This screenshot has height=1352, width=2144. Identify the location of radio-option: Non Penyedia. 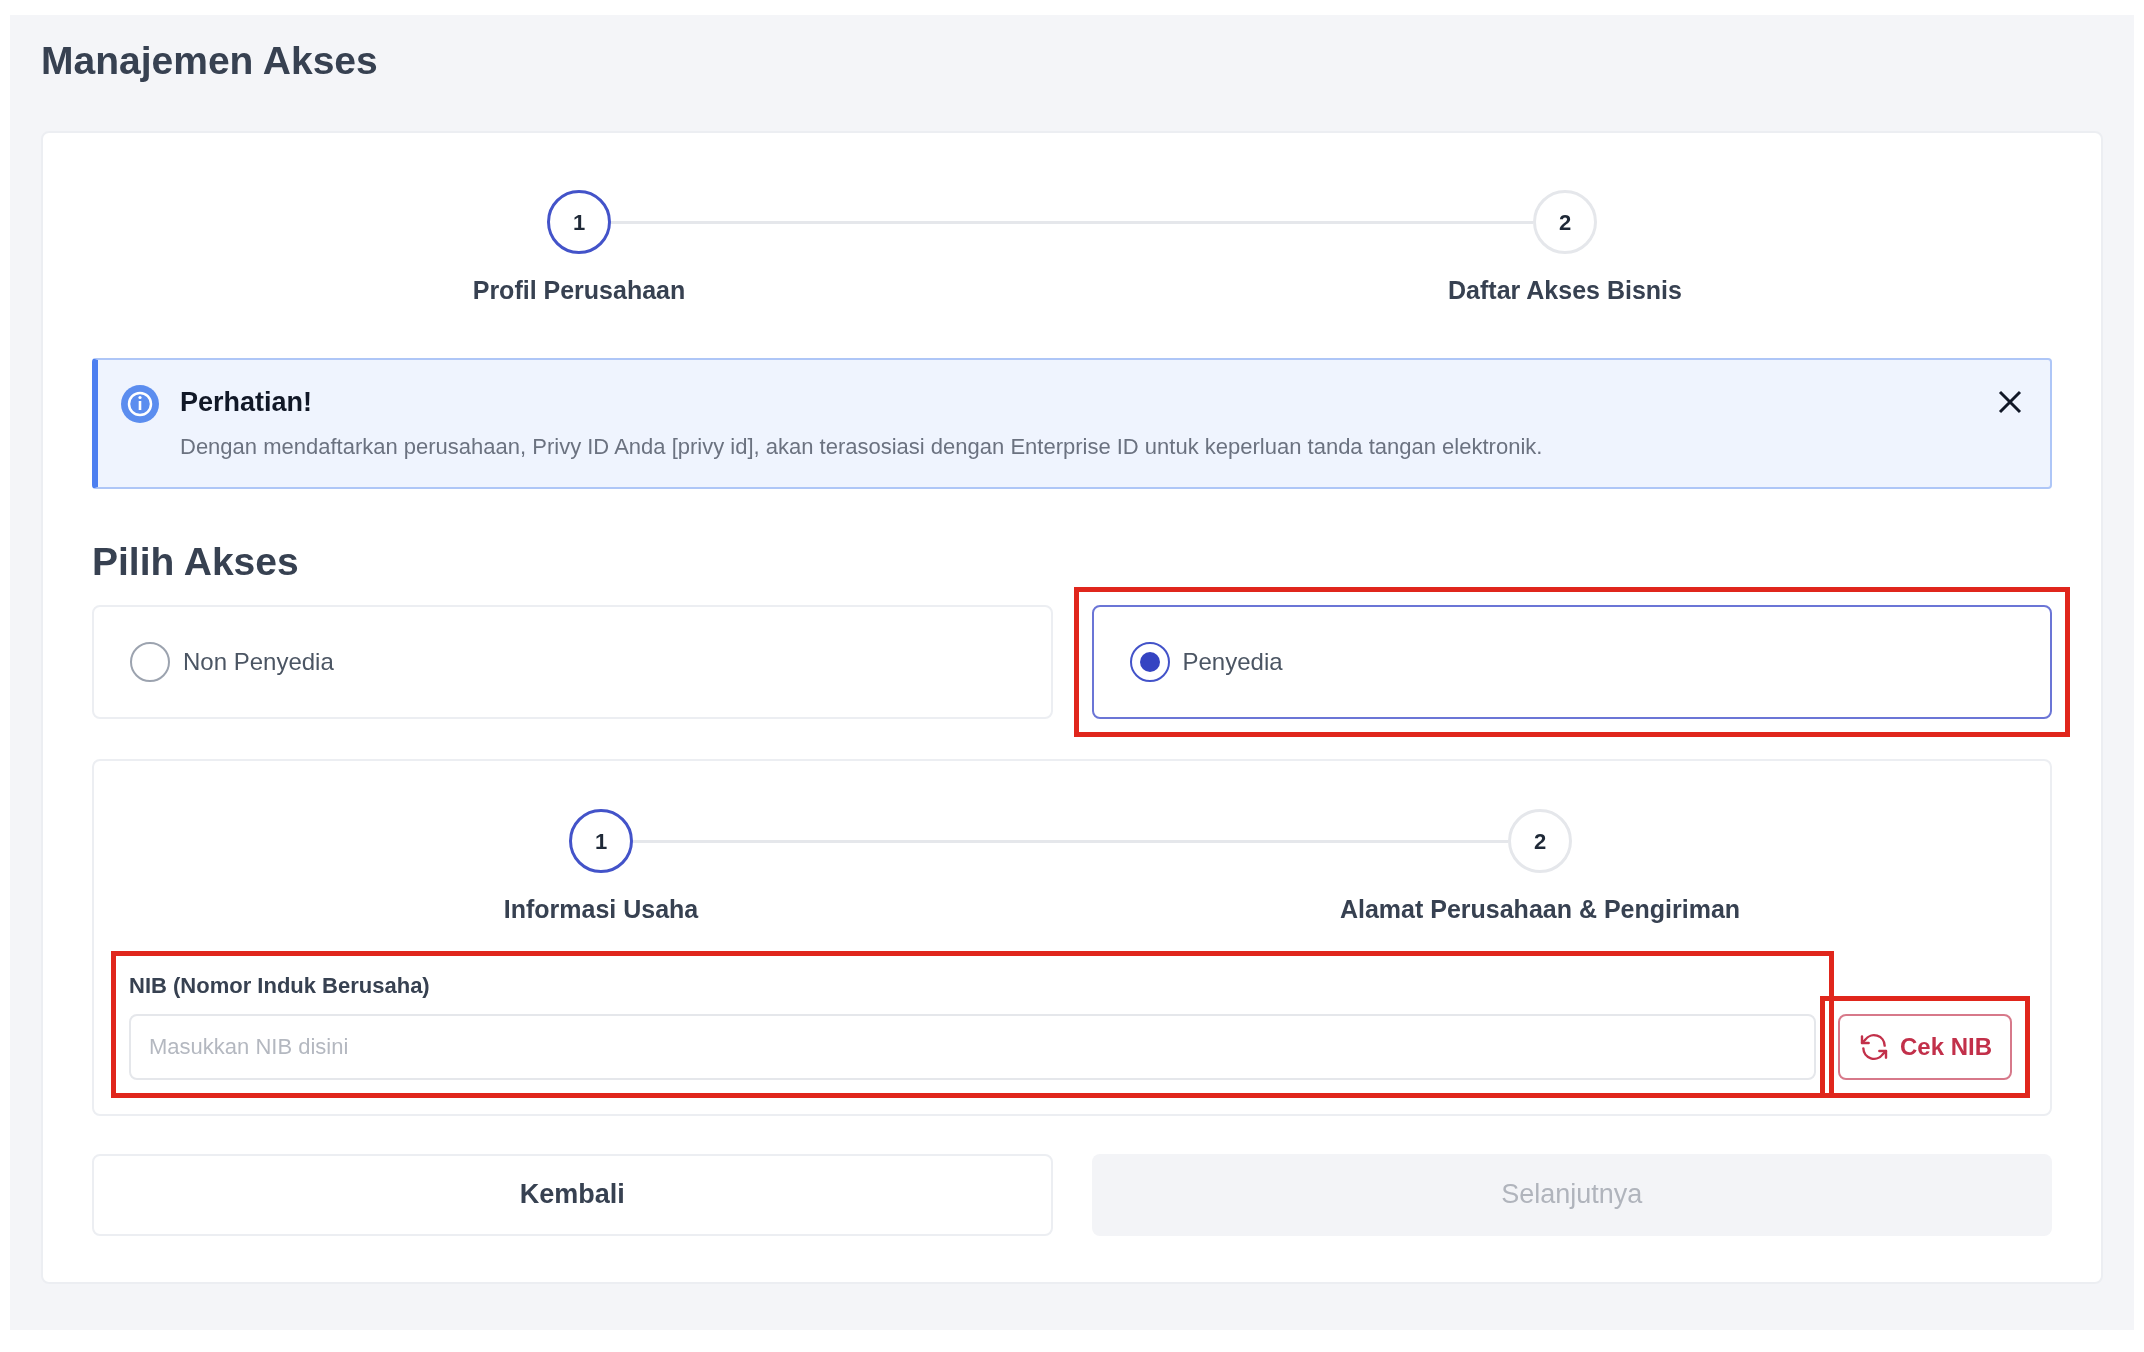
(572, 662).